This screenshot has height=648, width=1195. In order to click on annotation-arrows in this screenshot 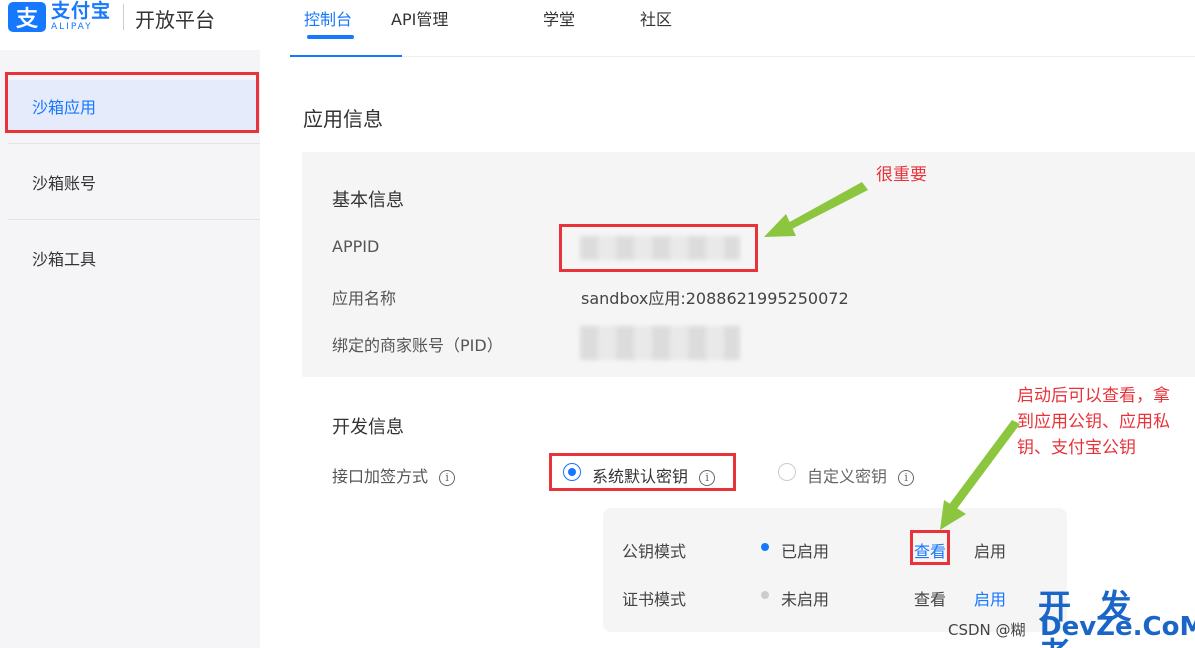, I will do `click(892, 356)`.